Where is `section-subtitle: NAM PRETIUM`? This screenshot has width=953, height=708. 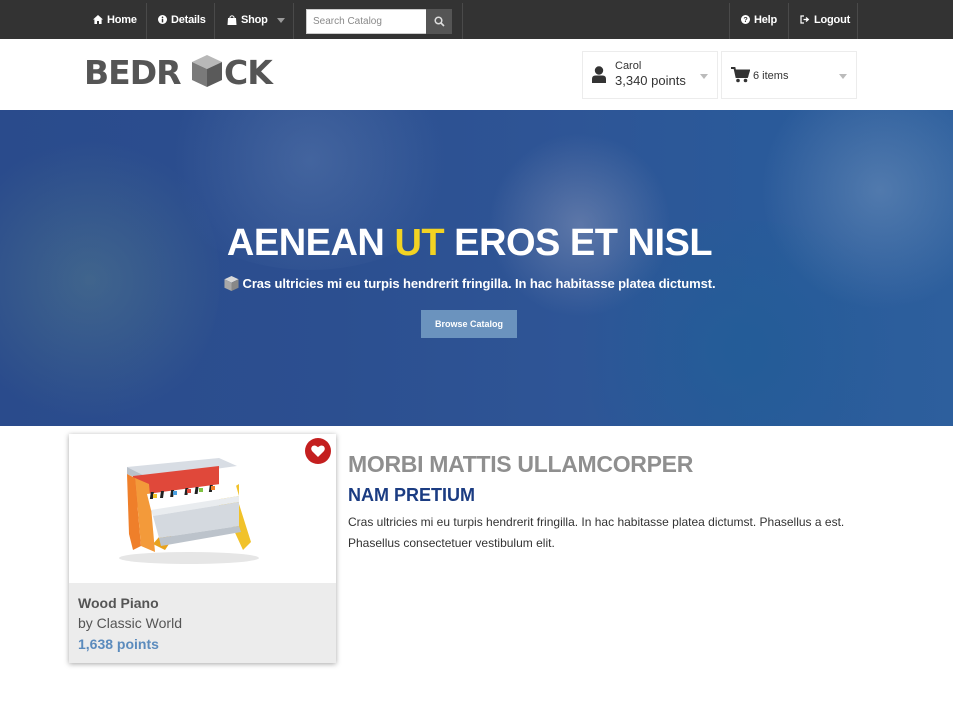 section-subtitle: NAM PRETIUM is located at coordinates (411, 495).